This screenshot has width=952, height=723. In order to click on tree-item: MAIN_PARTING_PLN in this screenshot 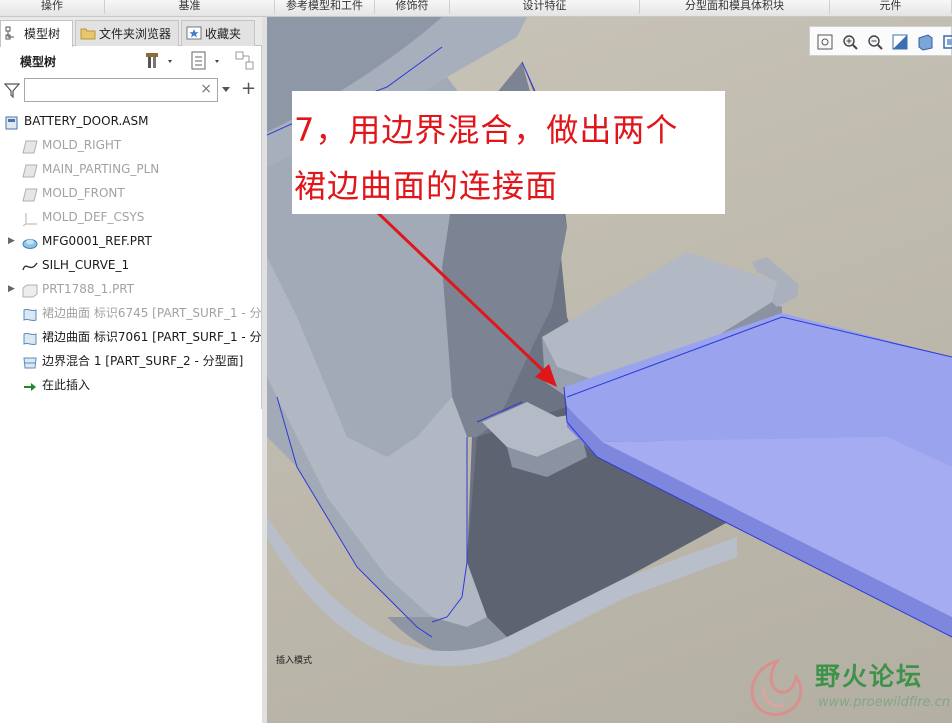, I will do `click(131, 169)`.